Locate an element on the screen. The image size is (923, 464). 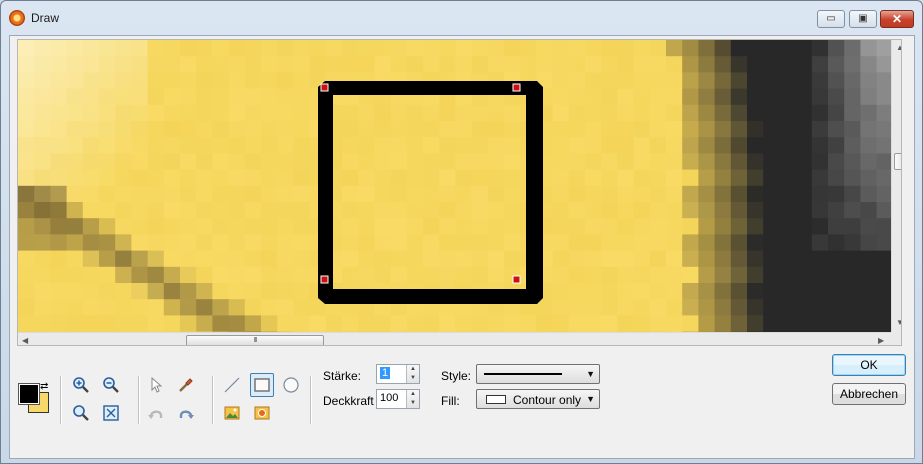
pointer-icon is located at coordinates (156, 385).